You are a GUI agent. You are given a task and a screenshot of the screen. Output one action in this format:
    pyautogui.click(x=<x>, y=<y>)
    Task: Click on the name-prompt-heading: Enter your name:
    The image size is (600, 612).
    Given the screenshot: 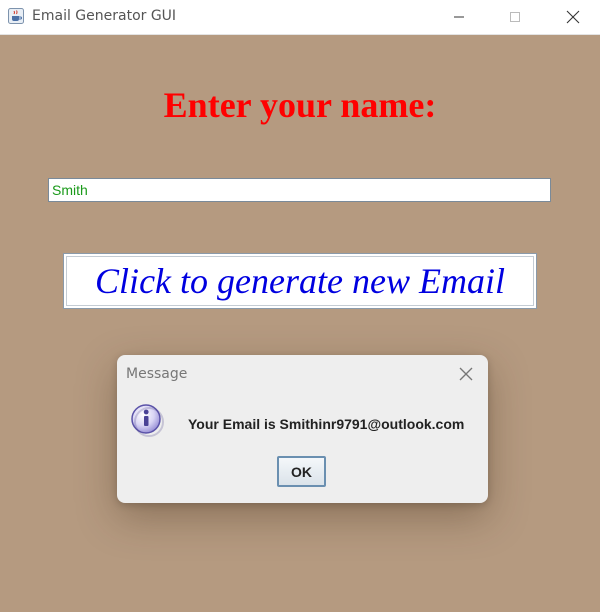 What is the action you would take?
    pyautogui.click(x=300, y=105)
    